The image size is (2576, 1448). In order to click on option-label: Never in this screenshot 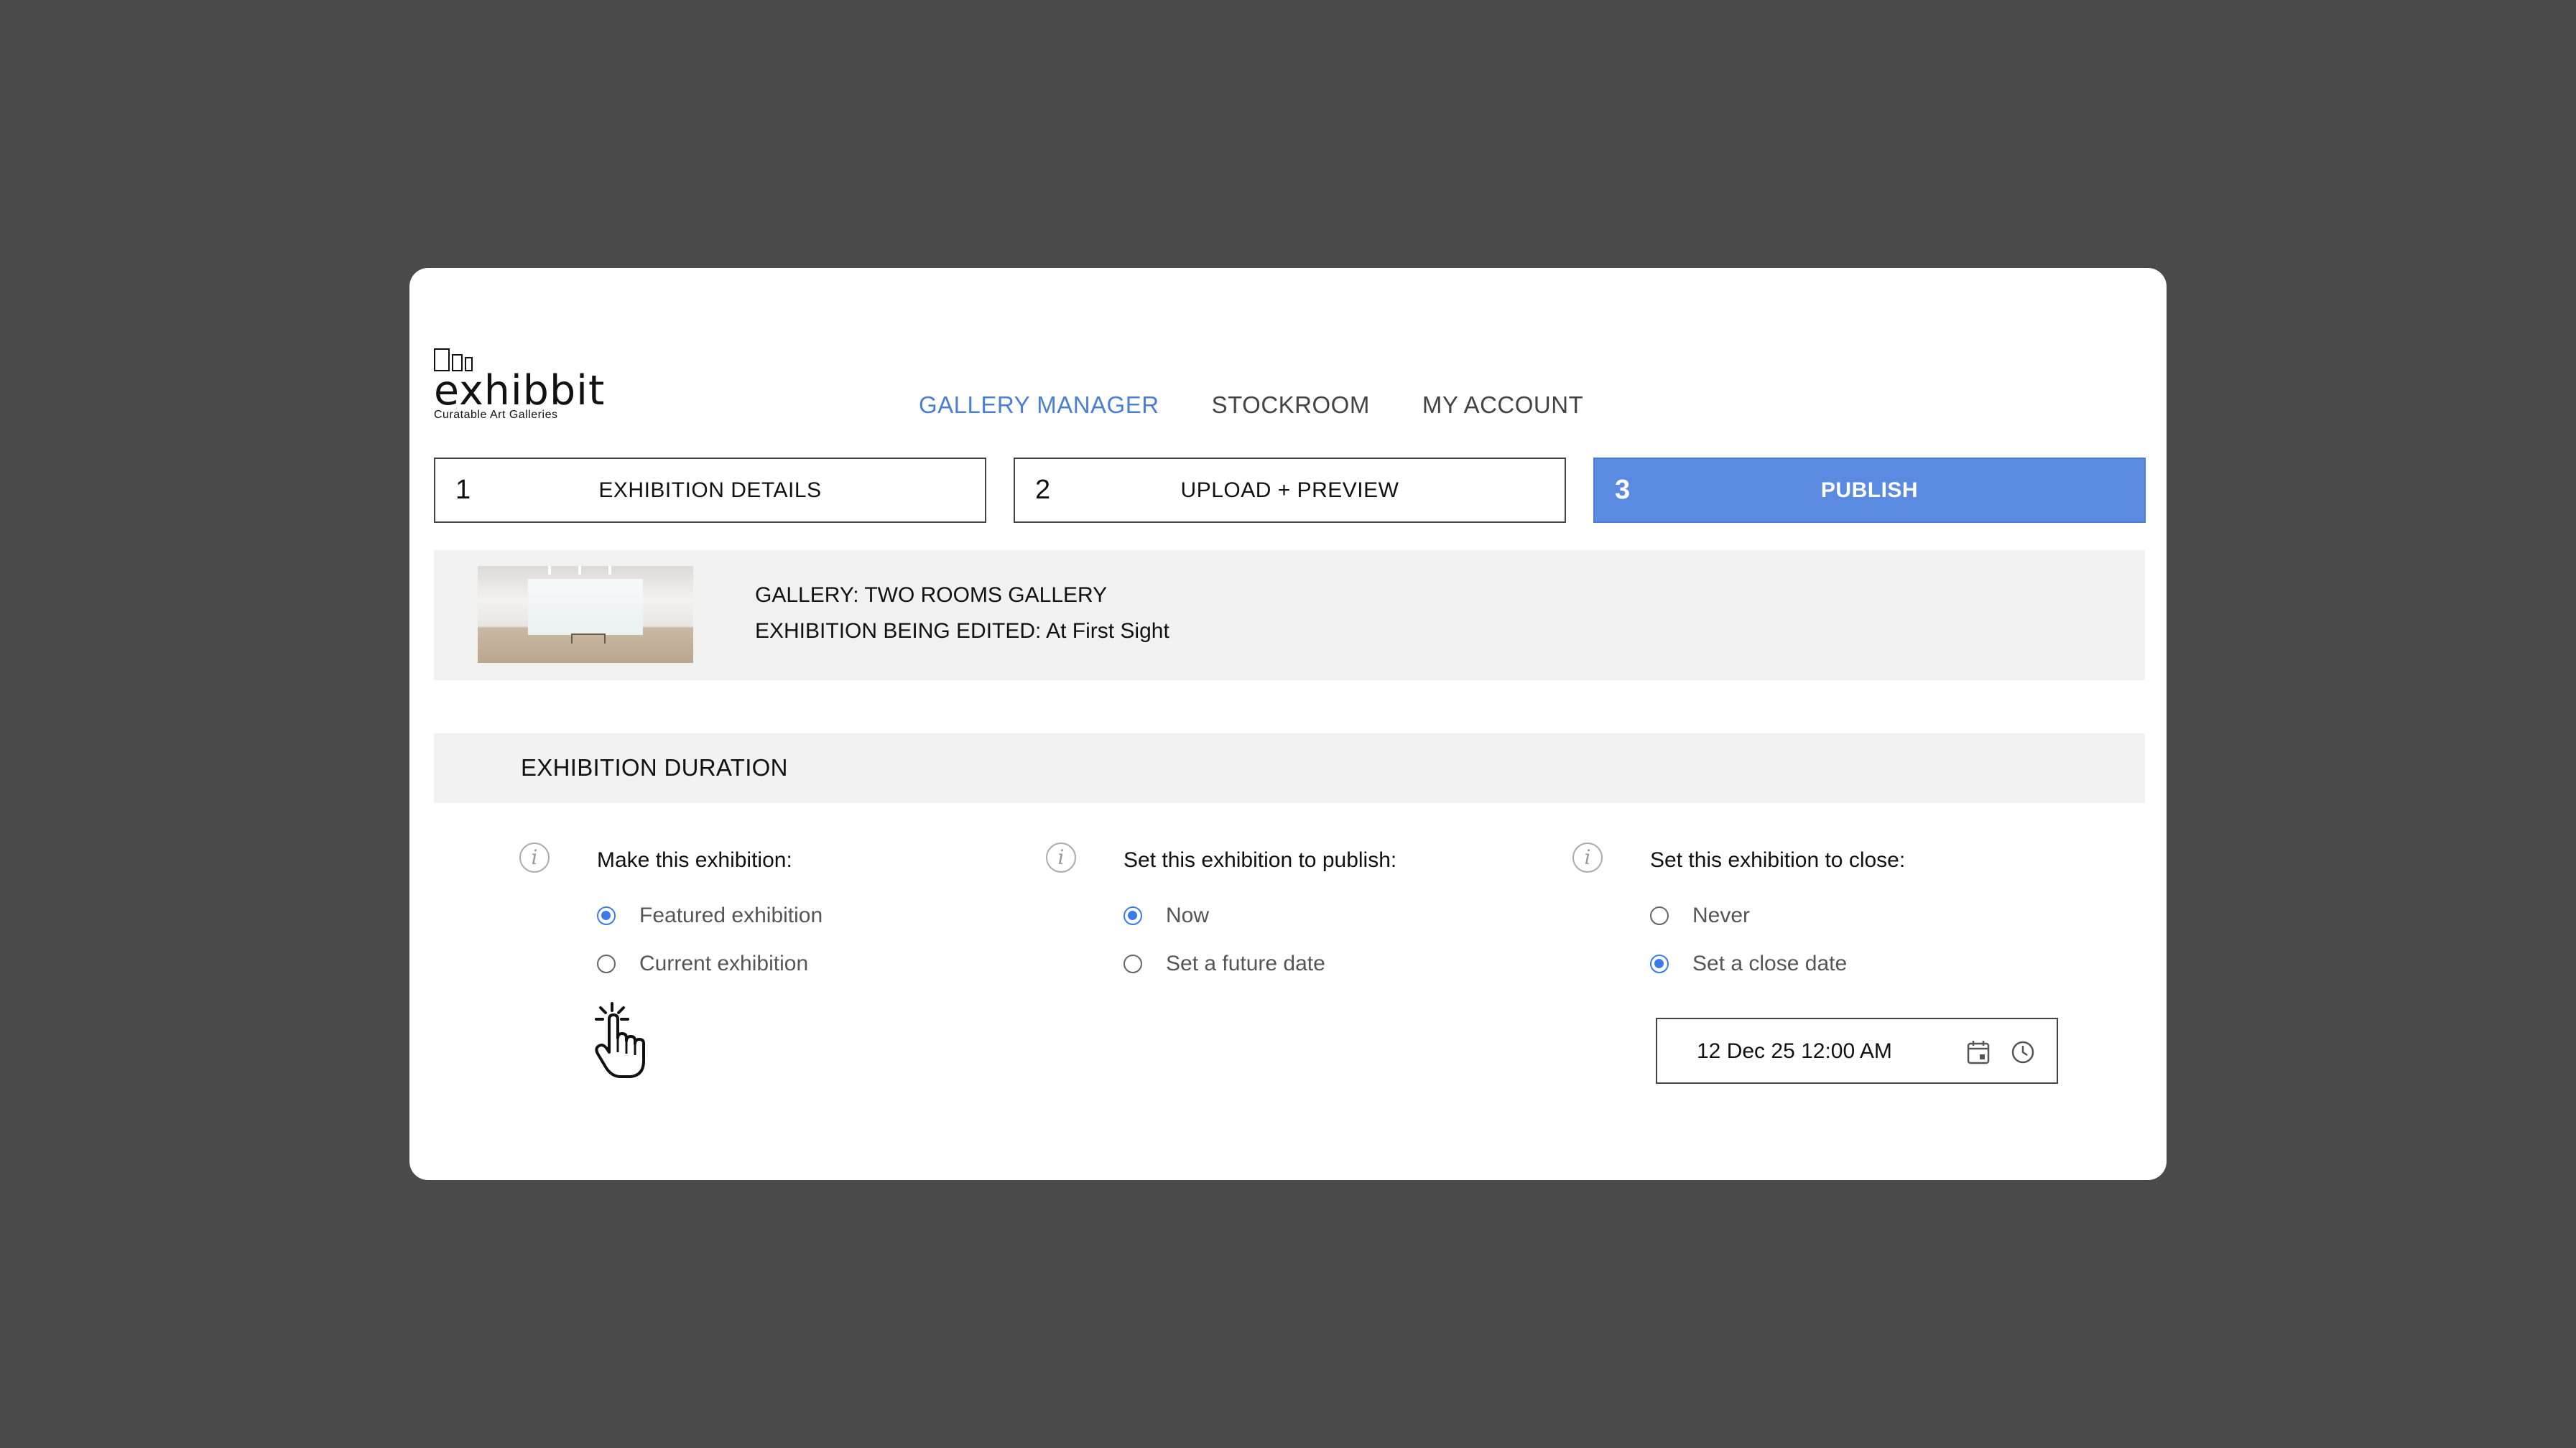, I will do `click(1721, 916)`.